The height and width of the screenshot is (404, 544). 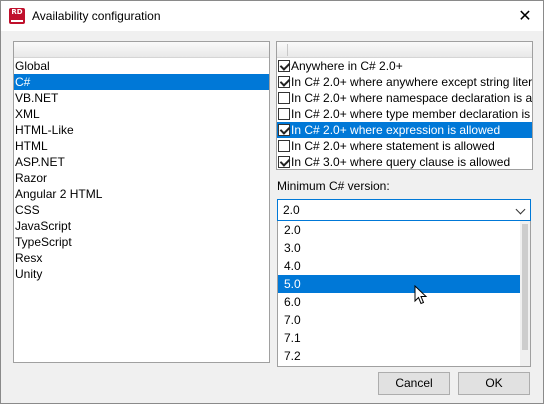 What do you see at coordinates (17, 12) in the screenshot?
I see `app-icon-text: RD` at bounding box center [17, 12].